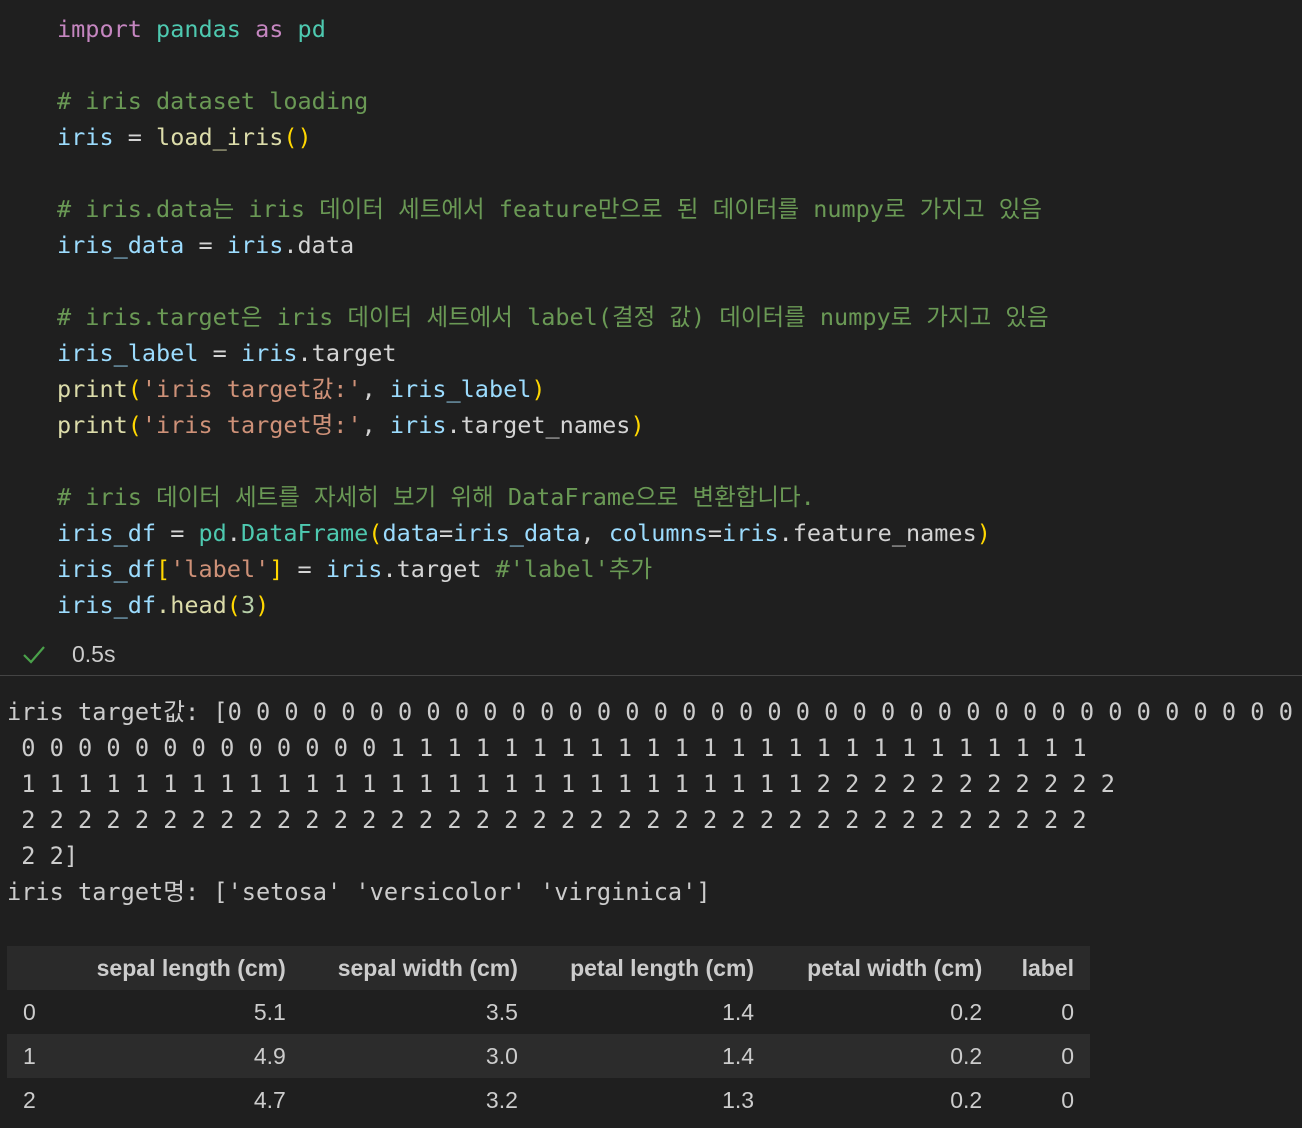 This screenshot has width=1302, height=1128. Describe the element at coordinates (29, 1099) in the screenshot. I see `row-index: 2` at that location.